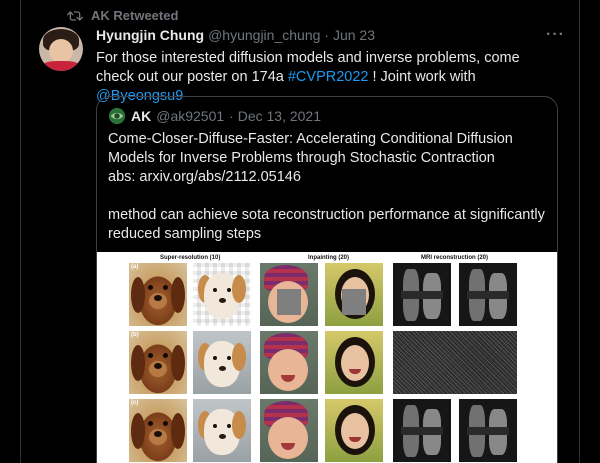 This screenshot has width=600, height=463. What do you see at coordinates (289, 362) in the screenshot?
I see `baby-reconstructed-b` at bounding box center [289, 362].